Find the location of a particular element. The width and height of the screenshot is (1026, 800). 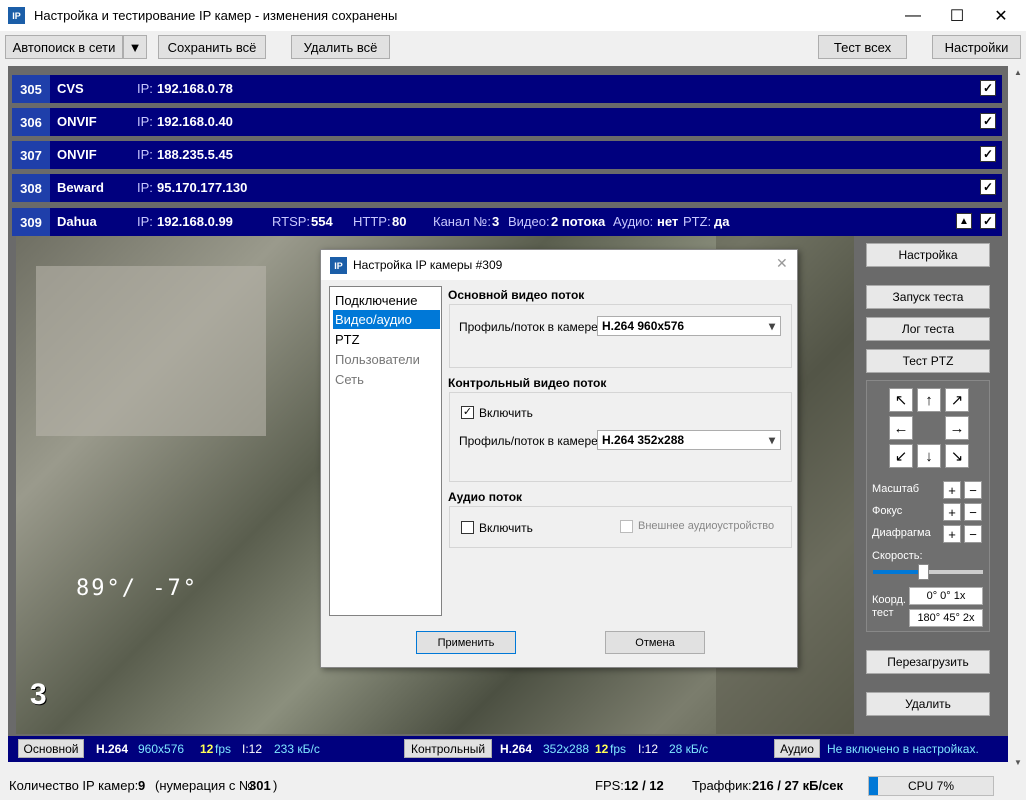

nav-ptz: PTZ is located at coordinates (386, 339).